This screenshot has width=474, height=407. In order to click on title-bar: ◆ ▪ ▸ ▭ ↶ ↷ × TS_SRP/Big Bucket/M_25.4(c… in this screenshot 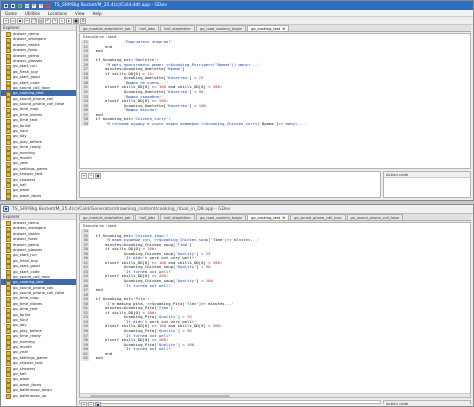, I will do `click(237, 5)`.